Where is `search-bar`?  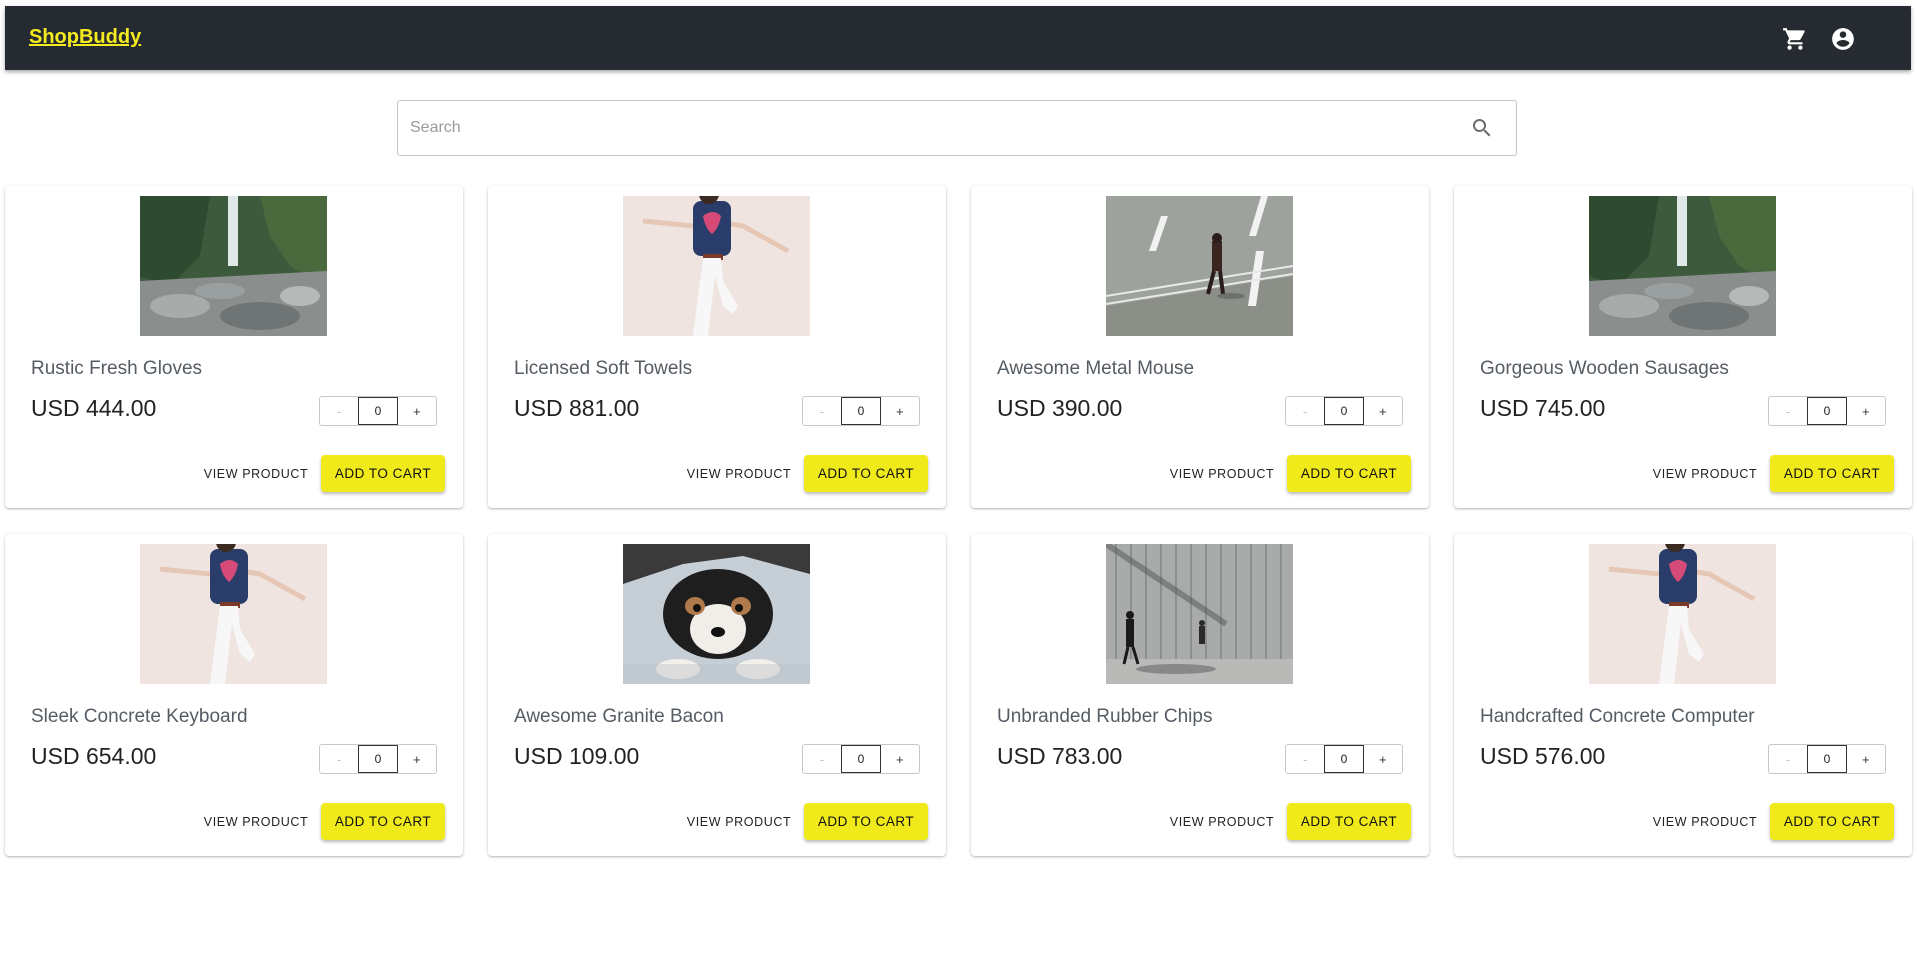
search-bar is located at coordinates (957, 128).